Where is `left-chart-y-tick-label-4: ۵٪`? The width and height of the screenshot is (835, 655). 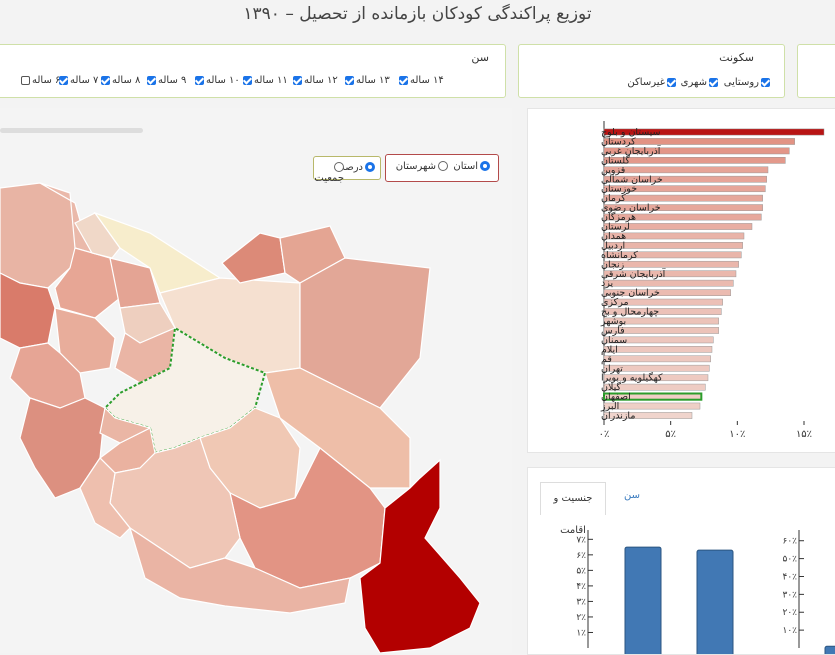
left-chart-y-tick-label-4: ۵٪ is located at coordinates (581, 571).